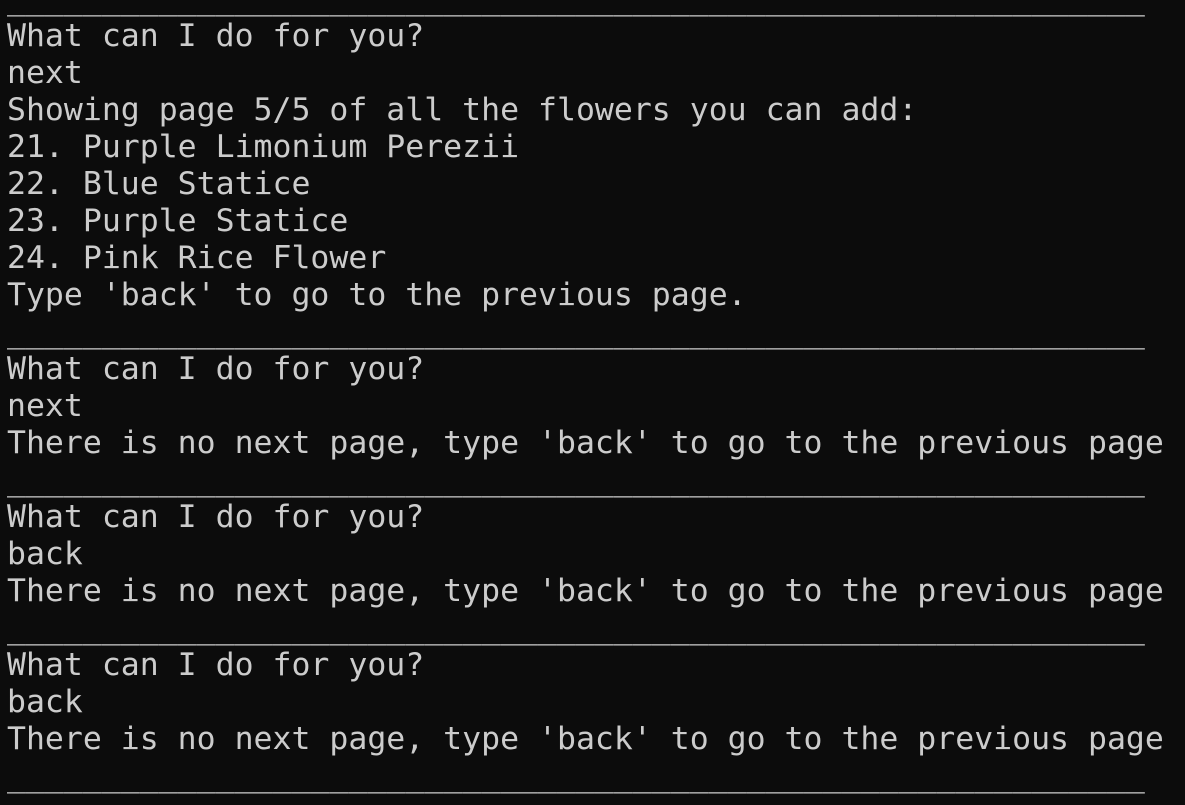  I want to click on flower-list-item: 24. Pink Rice Flower, so click(197, 258).